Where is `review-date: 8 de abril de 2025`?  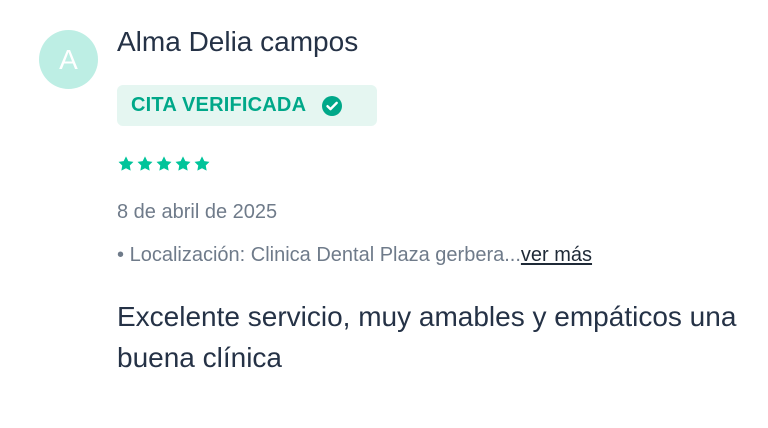
review-date: 8 de abril de 2025 is located at coordinates (197, 212).